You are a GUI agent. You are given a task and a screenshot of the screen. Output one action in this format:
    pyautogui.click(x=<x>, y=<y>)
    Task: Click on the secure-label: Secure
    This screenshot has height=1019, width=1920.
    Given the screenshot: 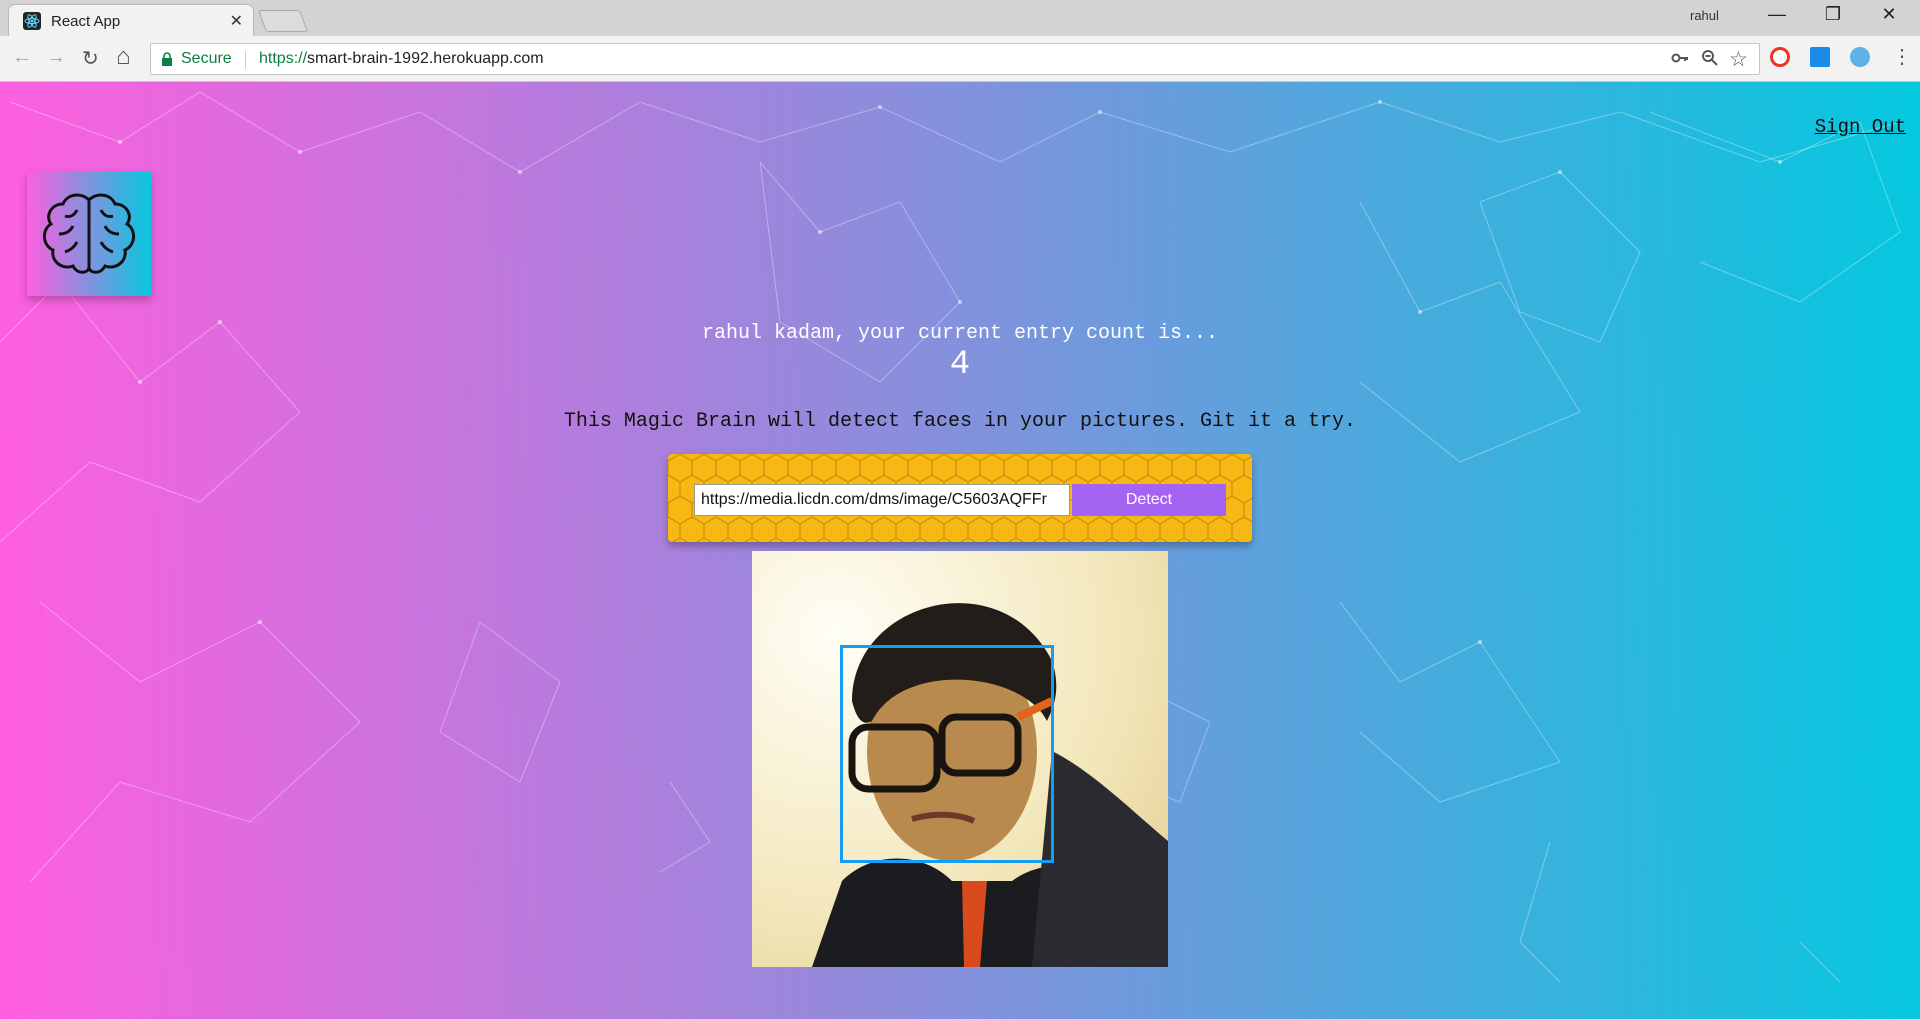 What is the action you would take?
    pyautogui.click(x=206, y=58)
    